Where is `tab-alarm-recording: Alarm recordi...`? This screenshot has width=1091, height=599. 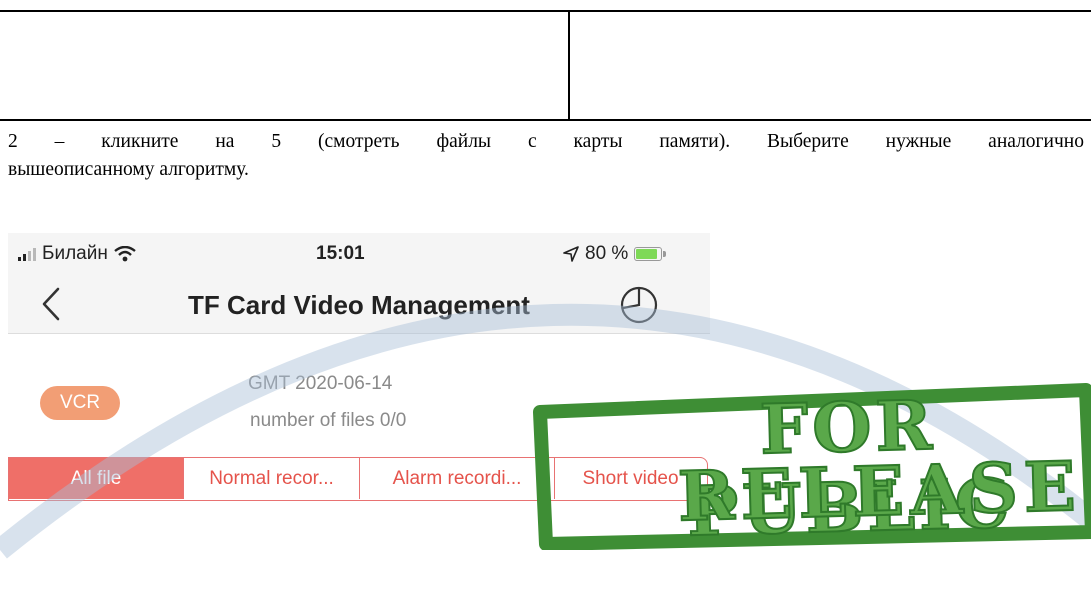 tab-alarm-recording: Alarm recordi... is located at coordinates (457, 478).